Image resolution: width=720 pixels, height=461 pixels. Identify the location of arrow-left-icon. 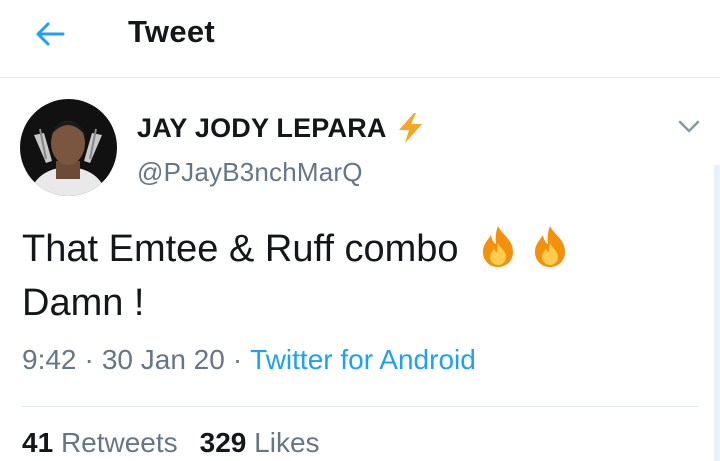
(50, 34).